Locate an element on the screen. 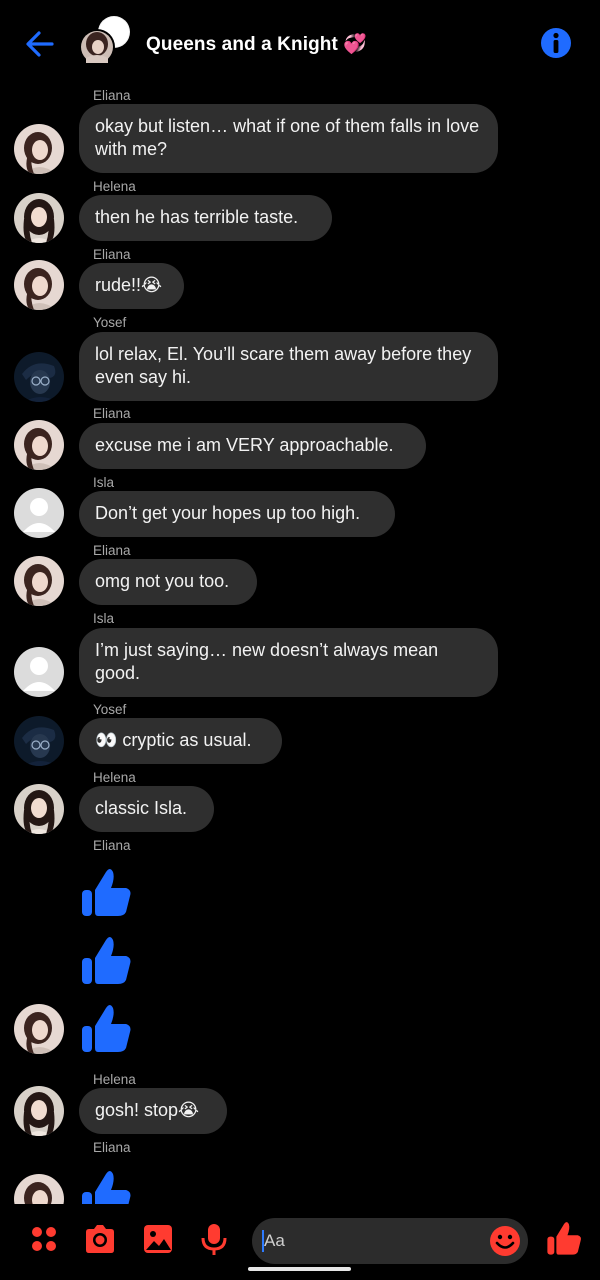  message-bubble: Don’t get your hopes up too high. is located at coordinates (237, 514).